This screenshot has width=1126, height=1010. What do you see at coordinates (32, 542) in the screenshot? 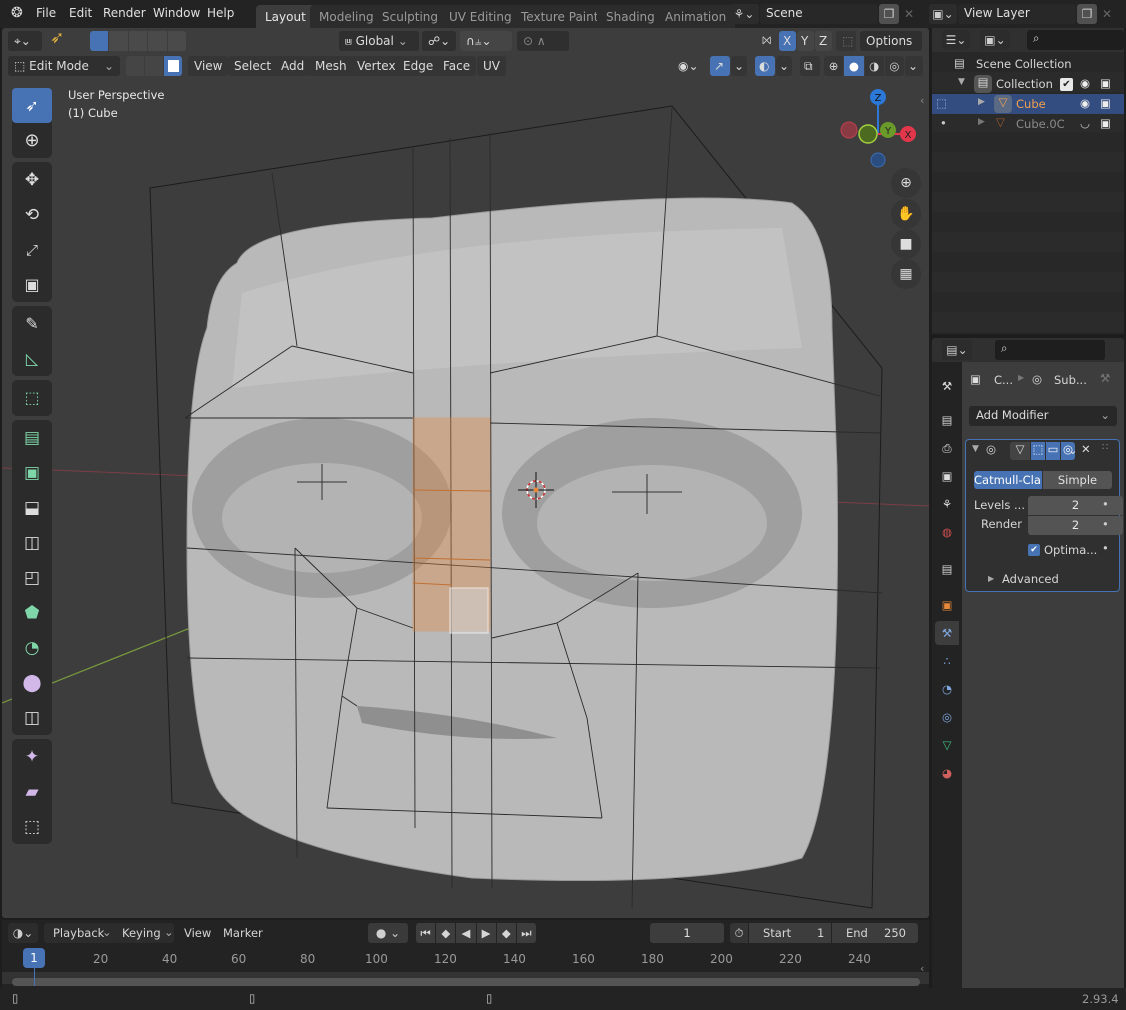
I see `loop-cut-tool: ◫` at bounding box center [32, 542].